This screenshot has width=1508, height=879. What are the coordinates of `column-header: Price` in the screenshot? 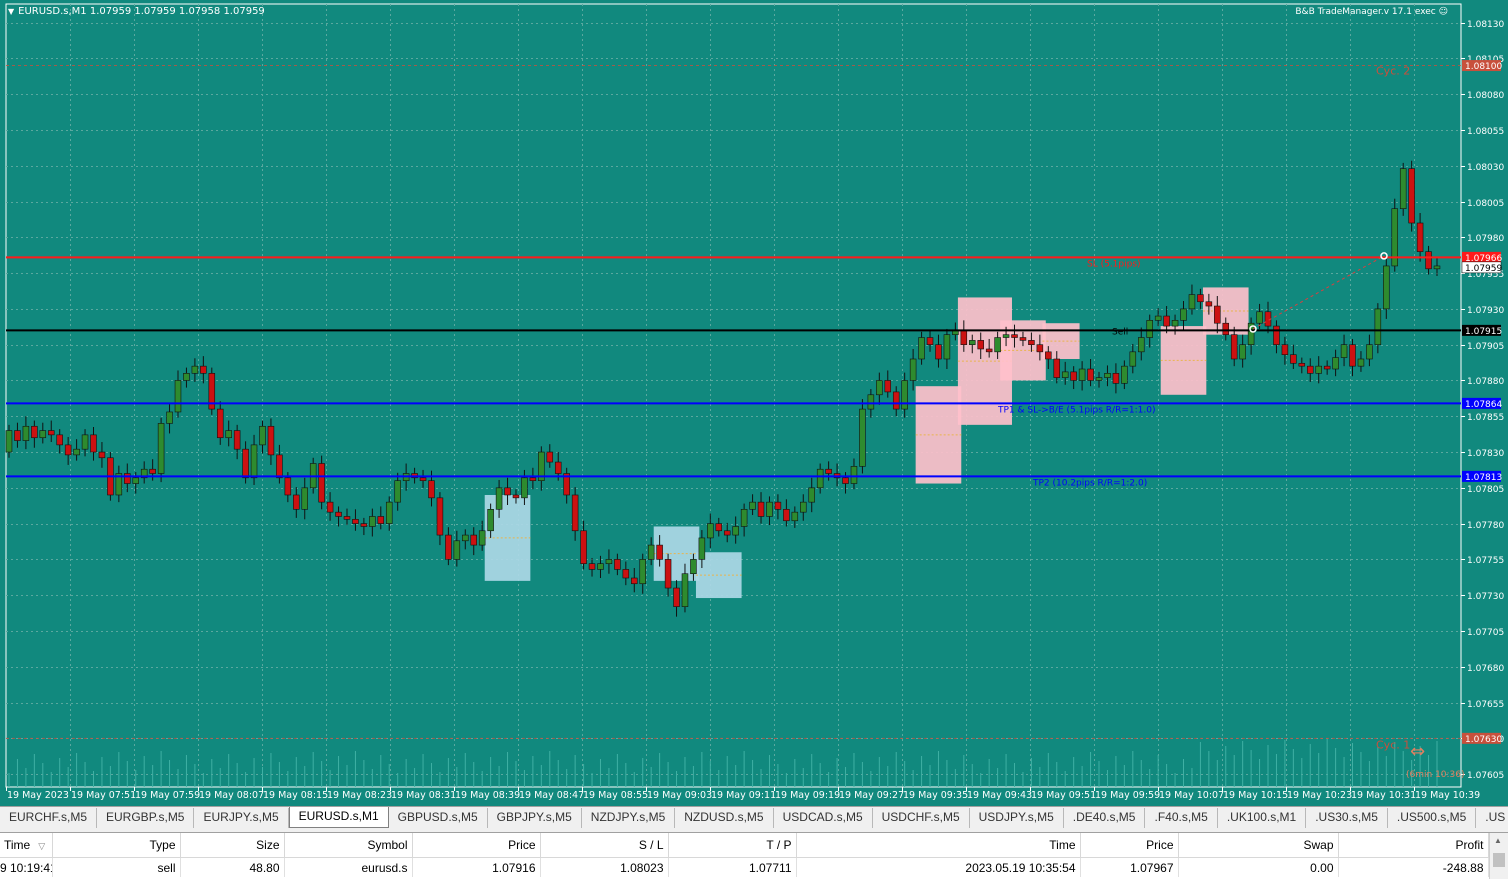 It's located at (476, 845).